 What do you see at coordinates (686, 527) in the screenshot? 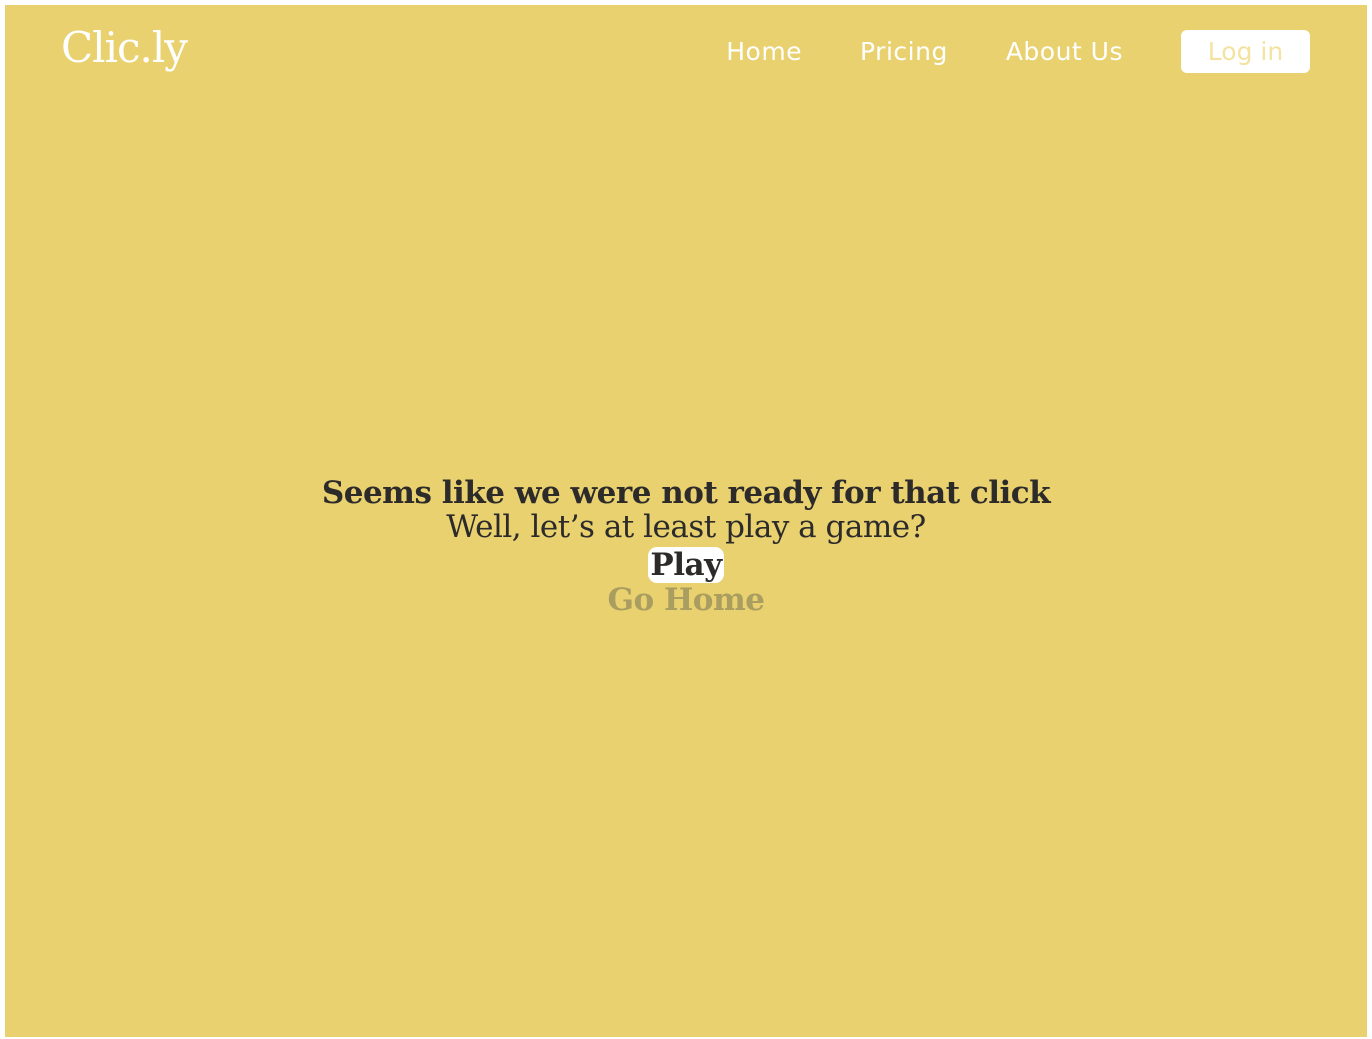
I see `error-subline: Well, let’s at least play a game?` at bounding box center [686, 527].